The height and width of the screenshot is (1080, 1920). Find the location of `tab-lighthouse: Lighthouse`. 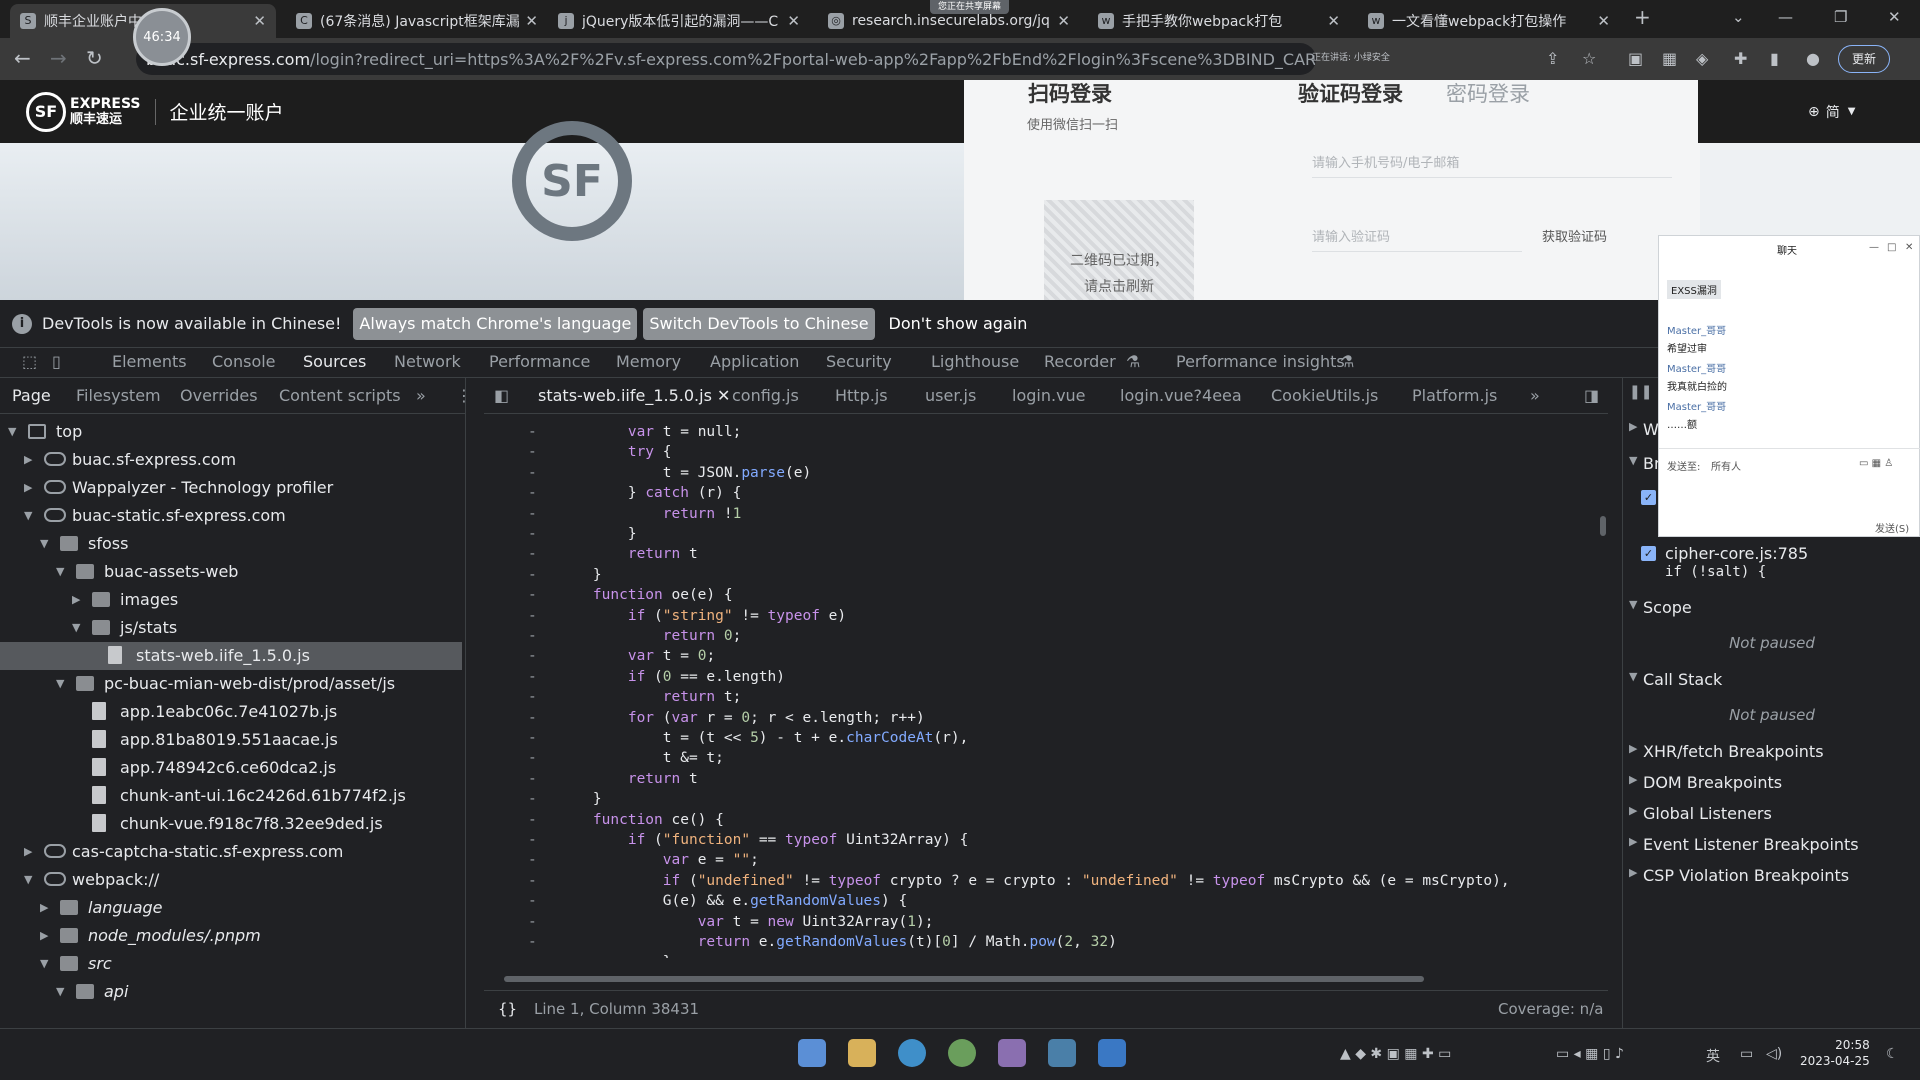

tab-lighthouse: Lighthouse is located at coordinates (975, 361).